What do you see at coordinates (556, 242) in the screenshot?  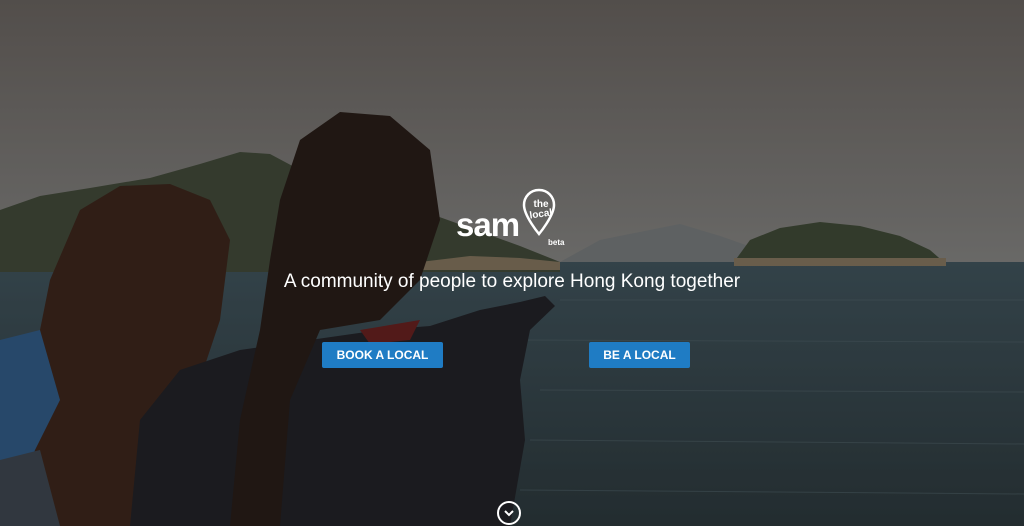 I see `beta-badge: beta` at bounding box center [556, 242].